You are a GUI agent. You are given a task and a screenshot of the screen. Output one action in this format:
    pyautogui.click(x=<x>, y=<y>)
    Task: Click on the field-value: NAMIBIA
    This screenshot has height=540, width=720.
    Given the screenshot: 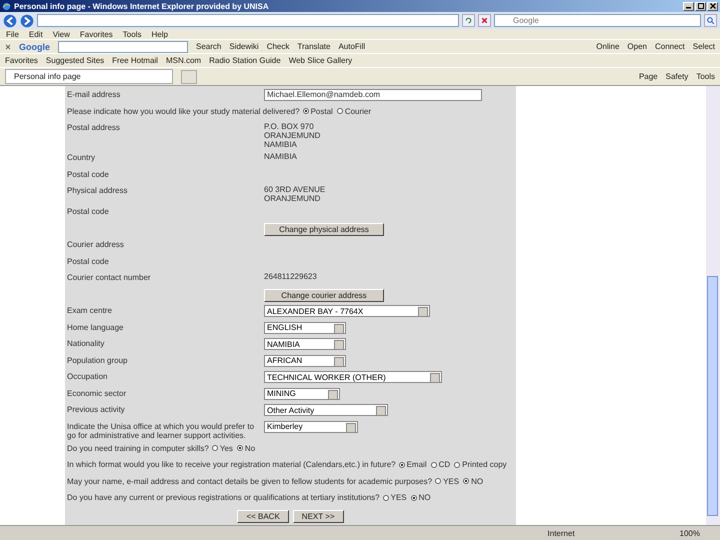 What is the action you would take?
    pyautogui.click(x=281, y=144)
    